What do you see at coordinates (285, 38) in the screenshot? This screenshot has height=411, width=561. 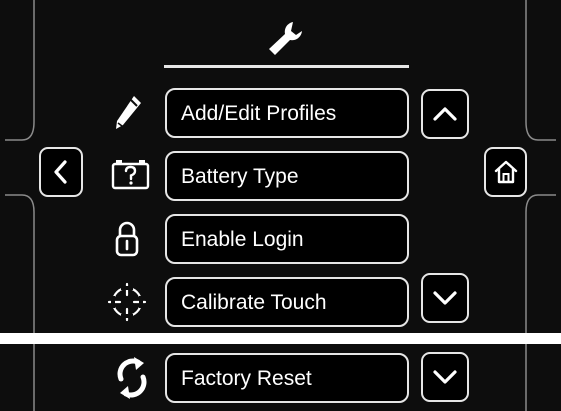 I see `wrench-icon` at bounding box center [285, 38].